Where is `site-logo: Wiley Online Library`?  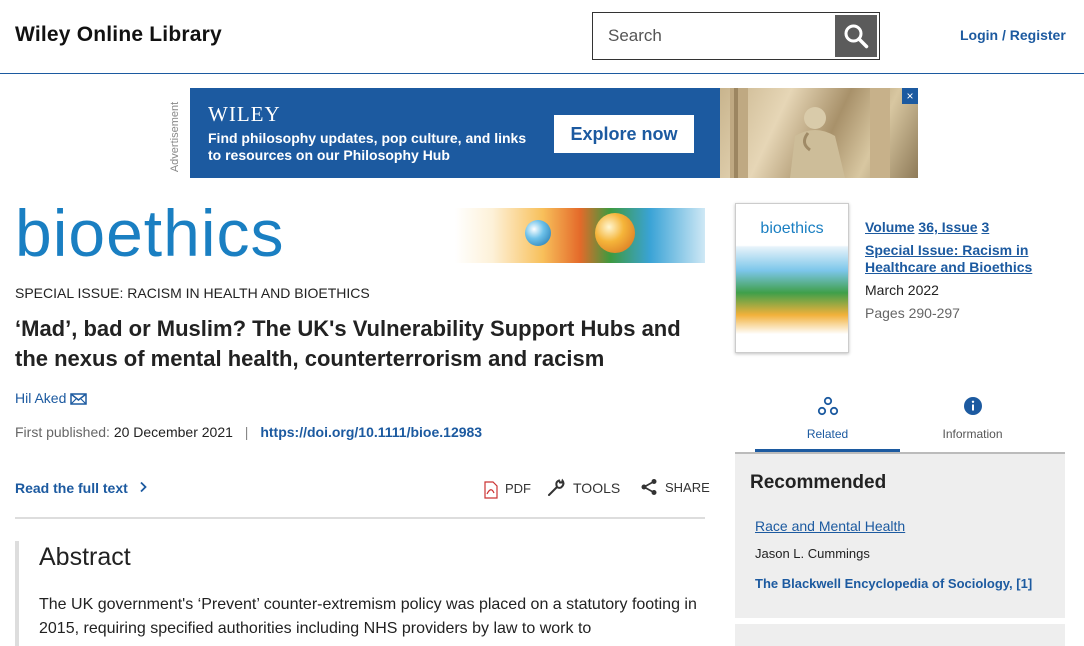 site-logo: Wiley Online Library is located at coordinates (118, 35).